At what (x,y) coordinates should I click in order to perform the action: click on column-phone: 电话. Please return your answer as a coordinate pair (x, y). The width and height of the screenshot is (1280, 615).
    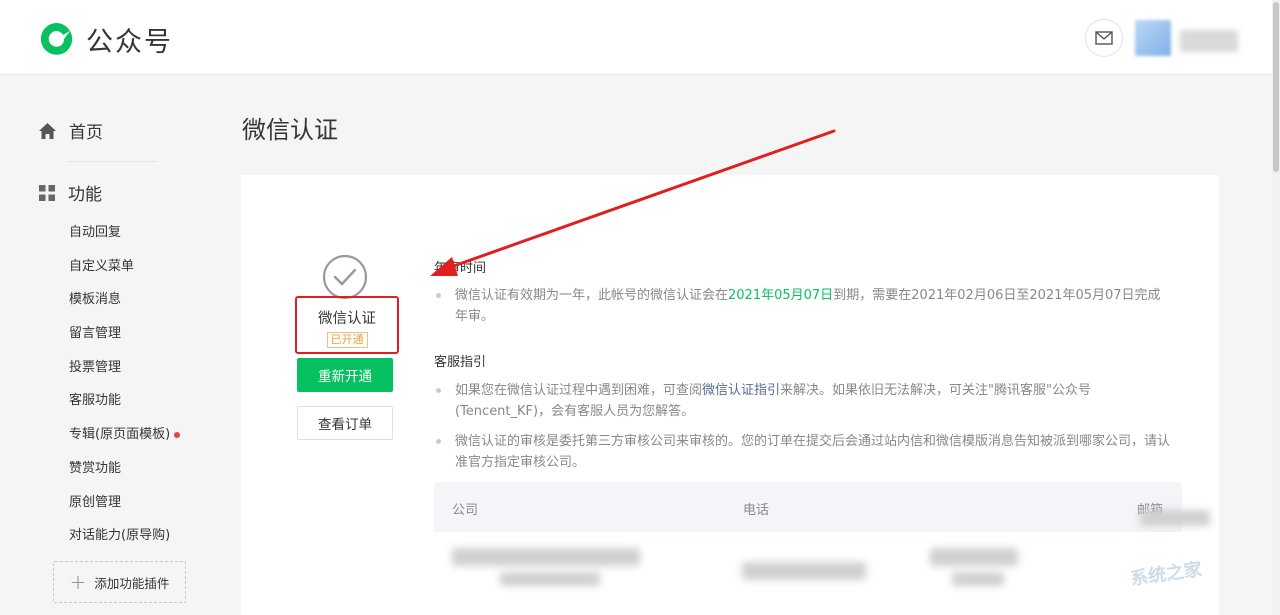
    Looking at the image, I should click on (756, 510).